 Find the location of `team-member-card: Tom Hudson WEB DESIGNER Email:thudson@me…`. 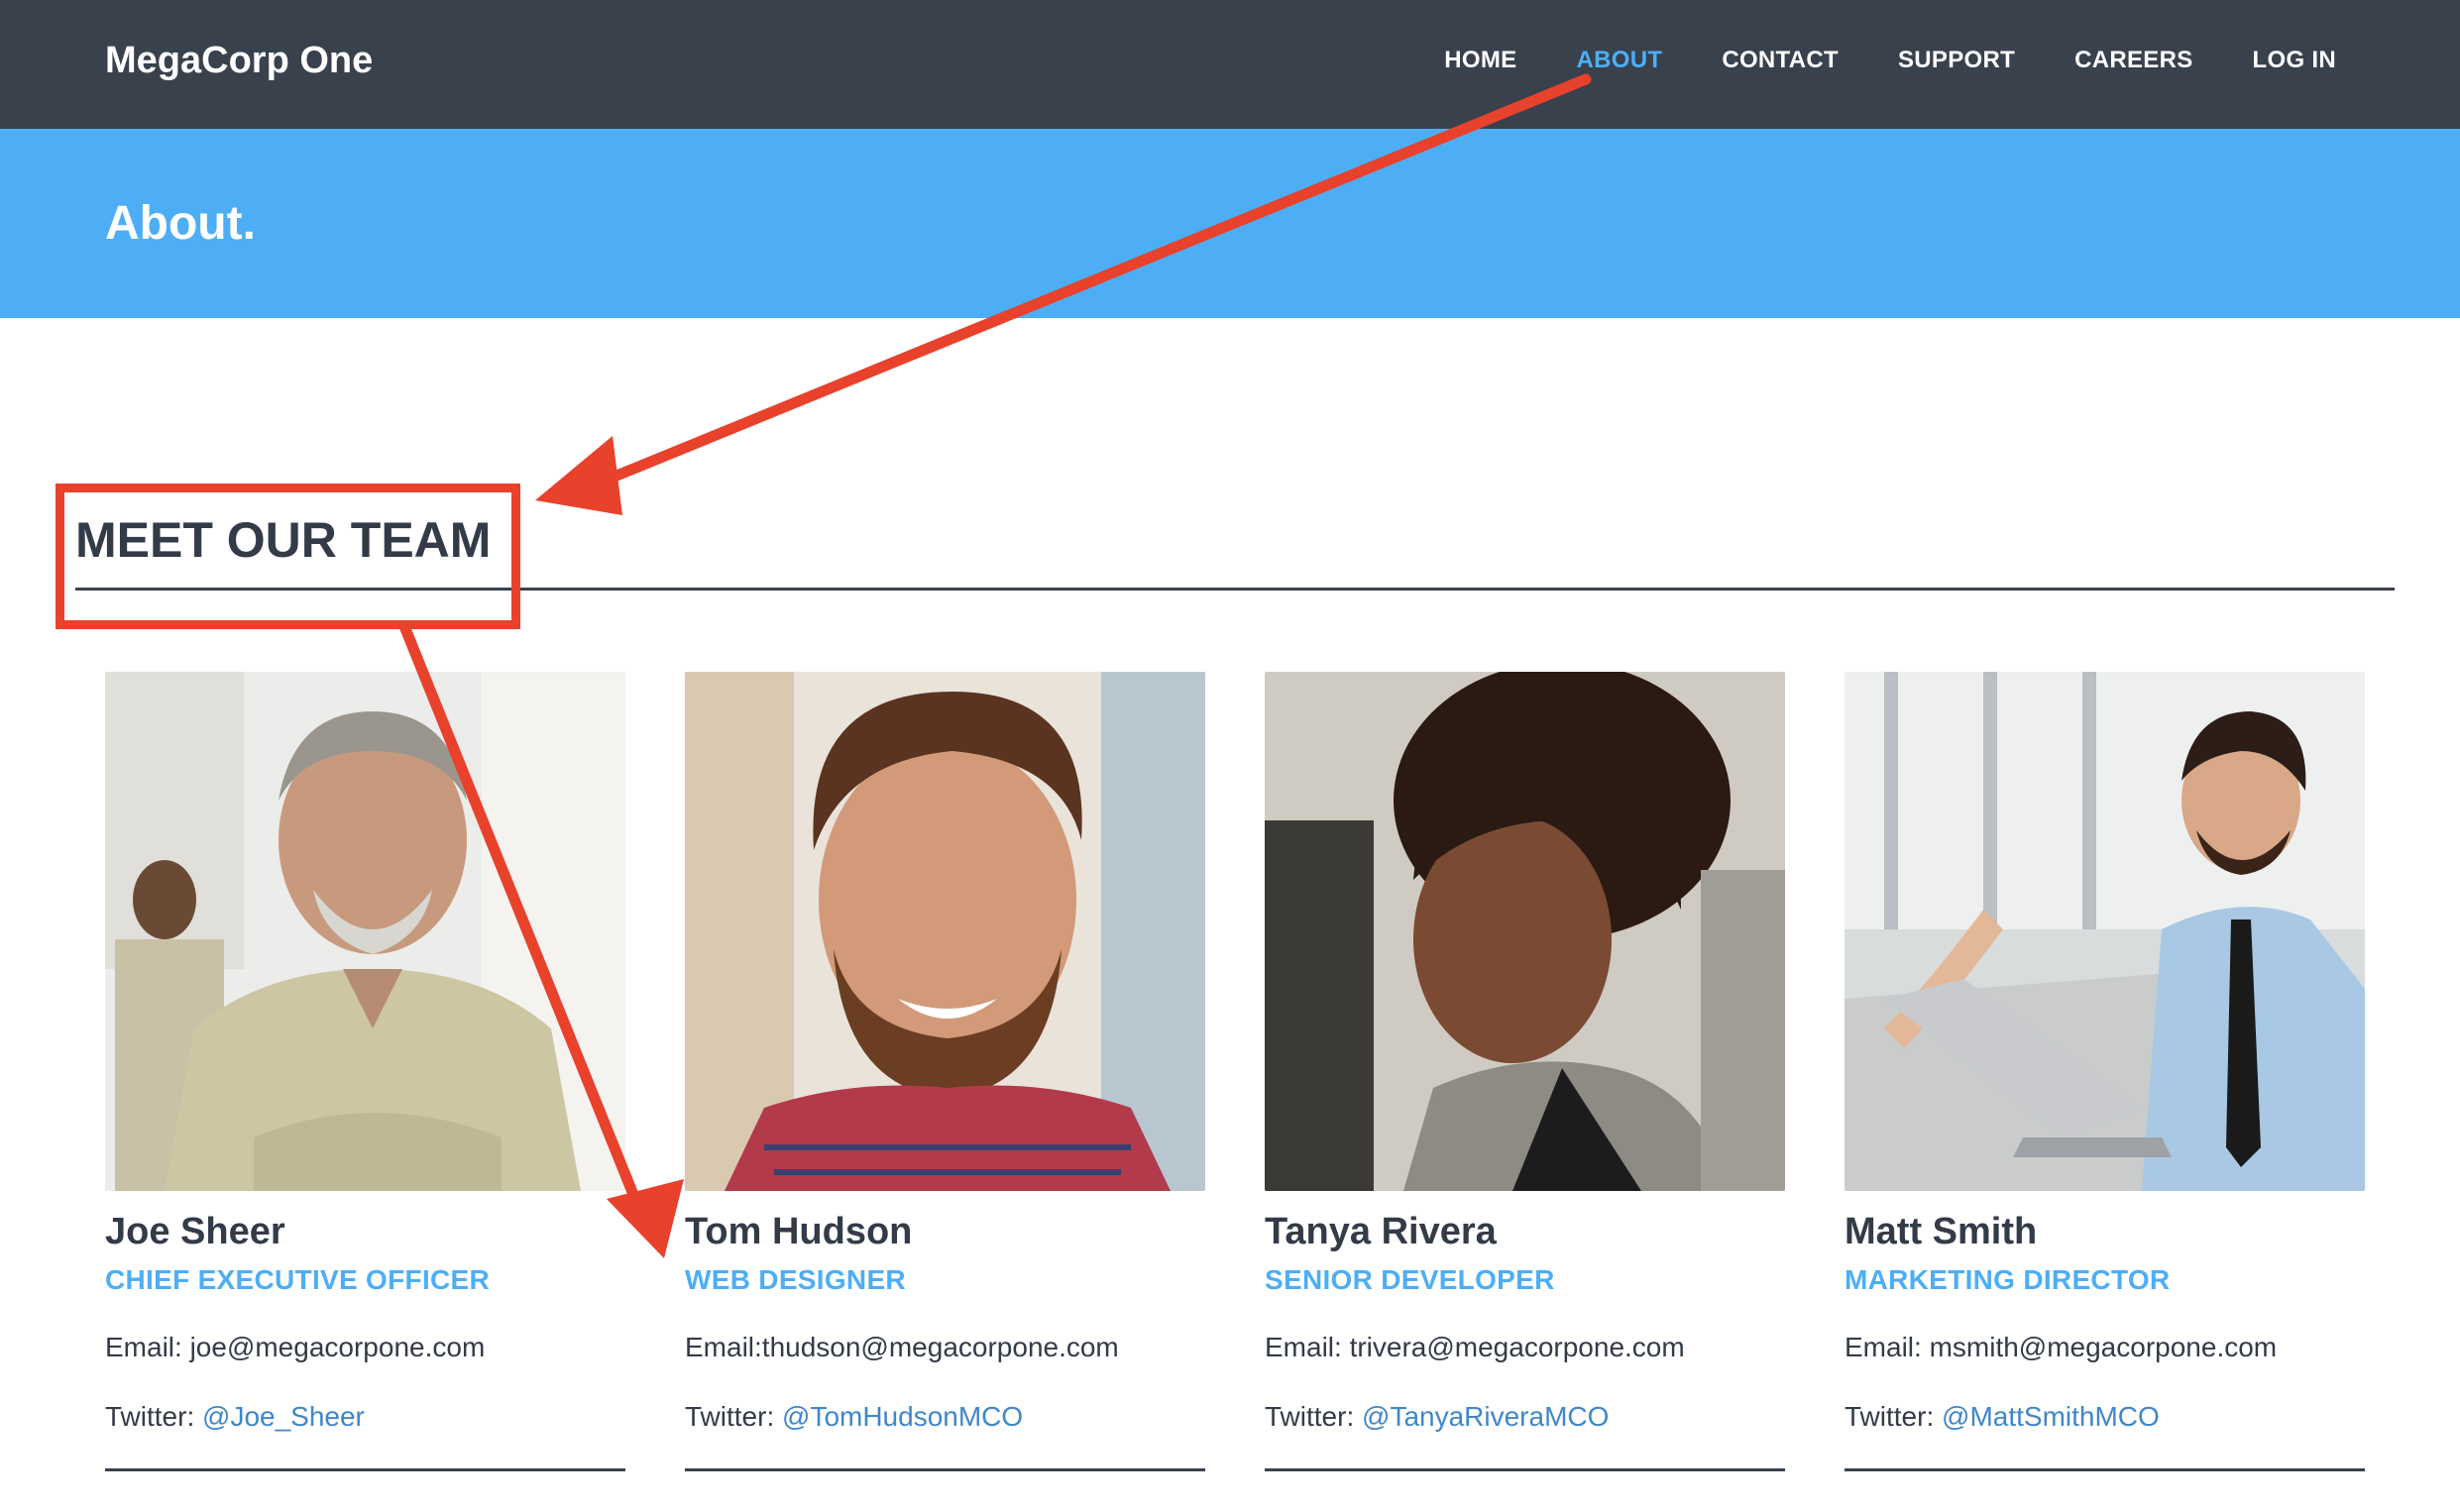

team-member-card: Tom Hudson WEB DESIGNER Email:thudson@me… is located at coordinates (945, 1071).